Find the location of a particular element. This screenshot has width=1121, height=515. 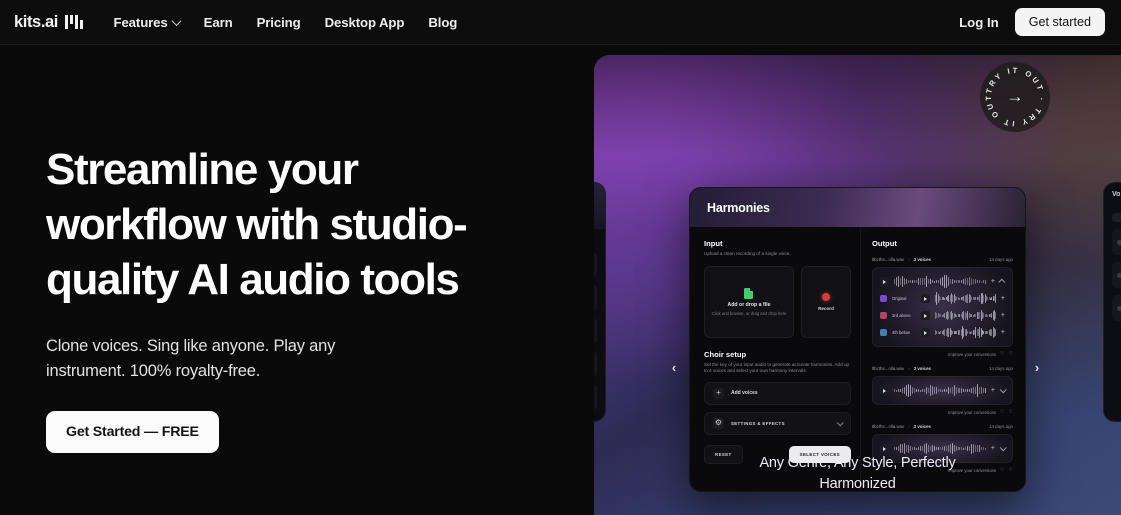

nav-links: Features Earn Pricing Desktop App Blog is located at coordinates (285, 22).